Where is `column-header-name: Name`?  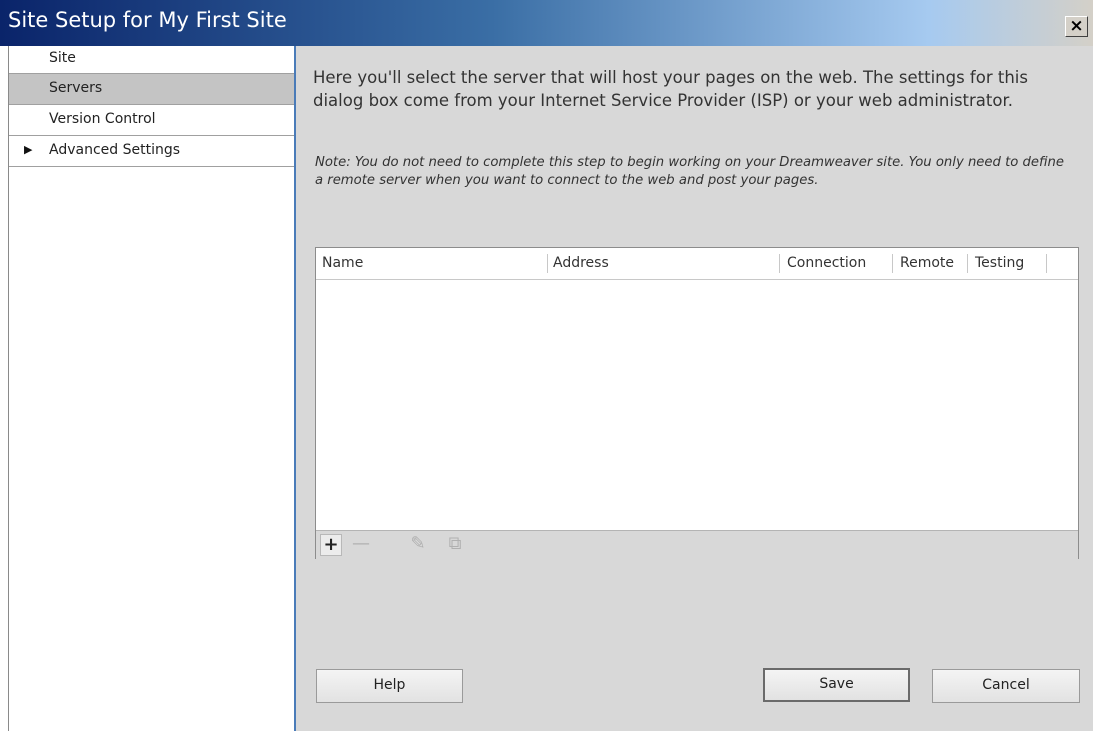
column-header-name: Name is located at coordinates (342, 263).